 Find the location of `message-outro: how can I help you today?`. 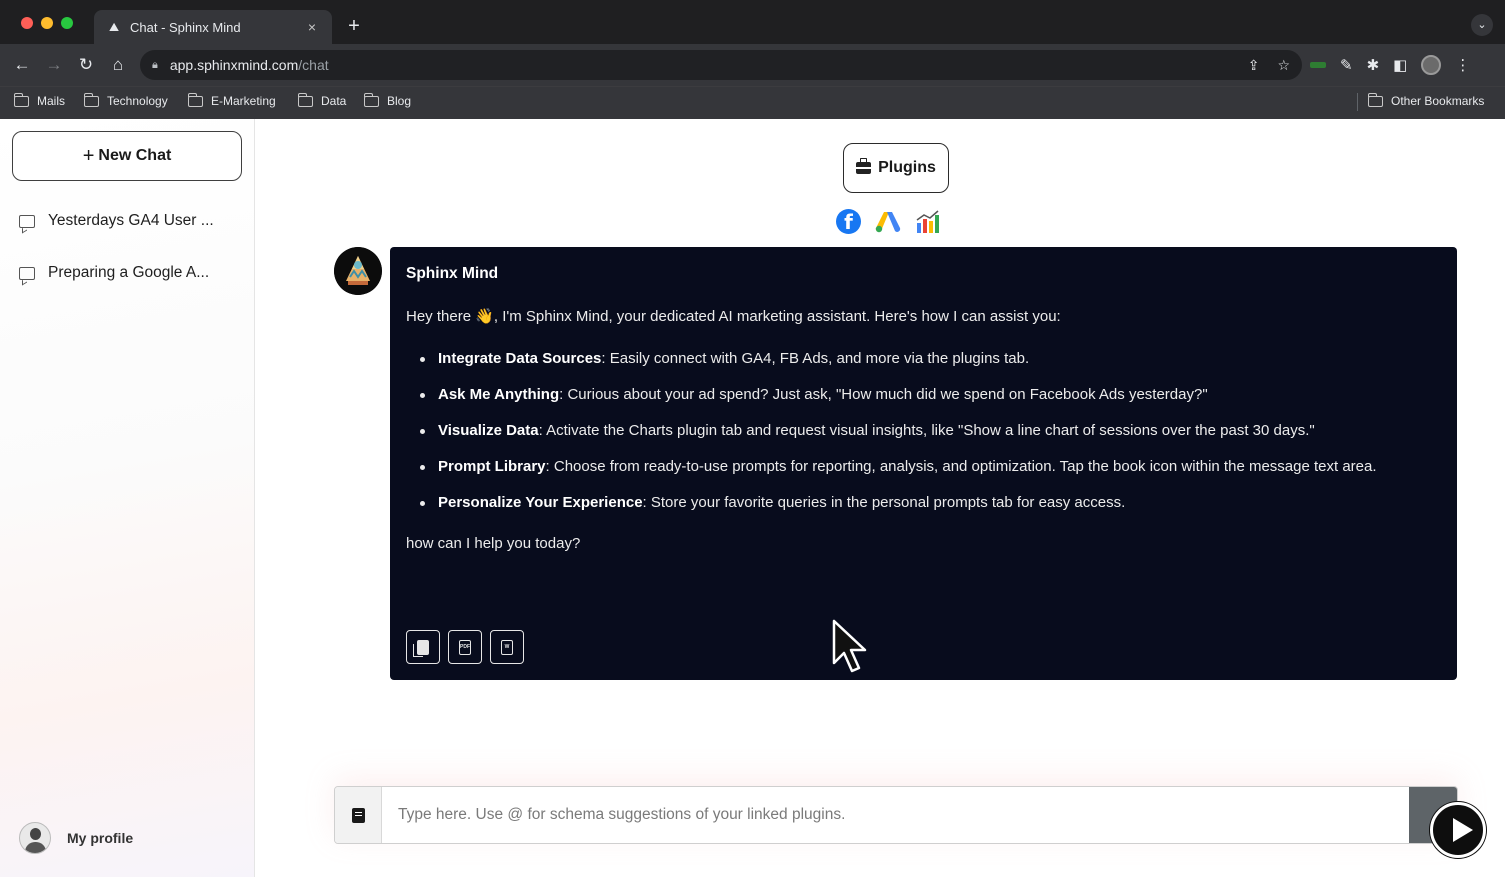

message-outro: how can I help you today? is located at coordinates (493, 543).